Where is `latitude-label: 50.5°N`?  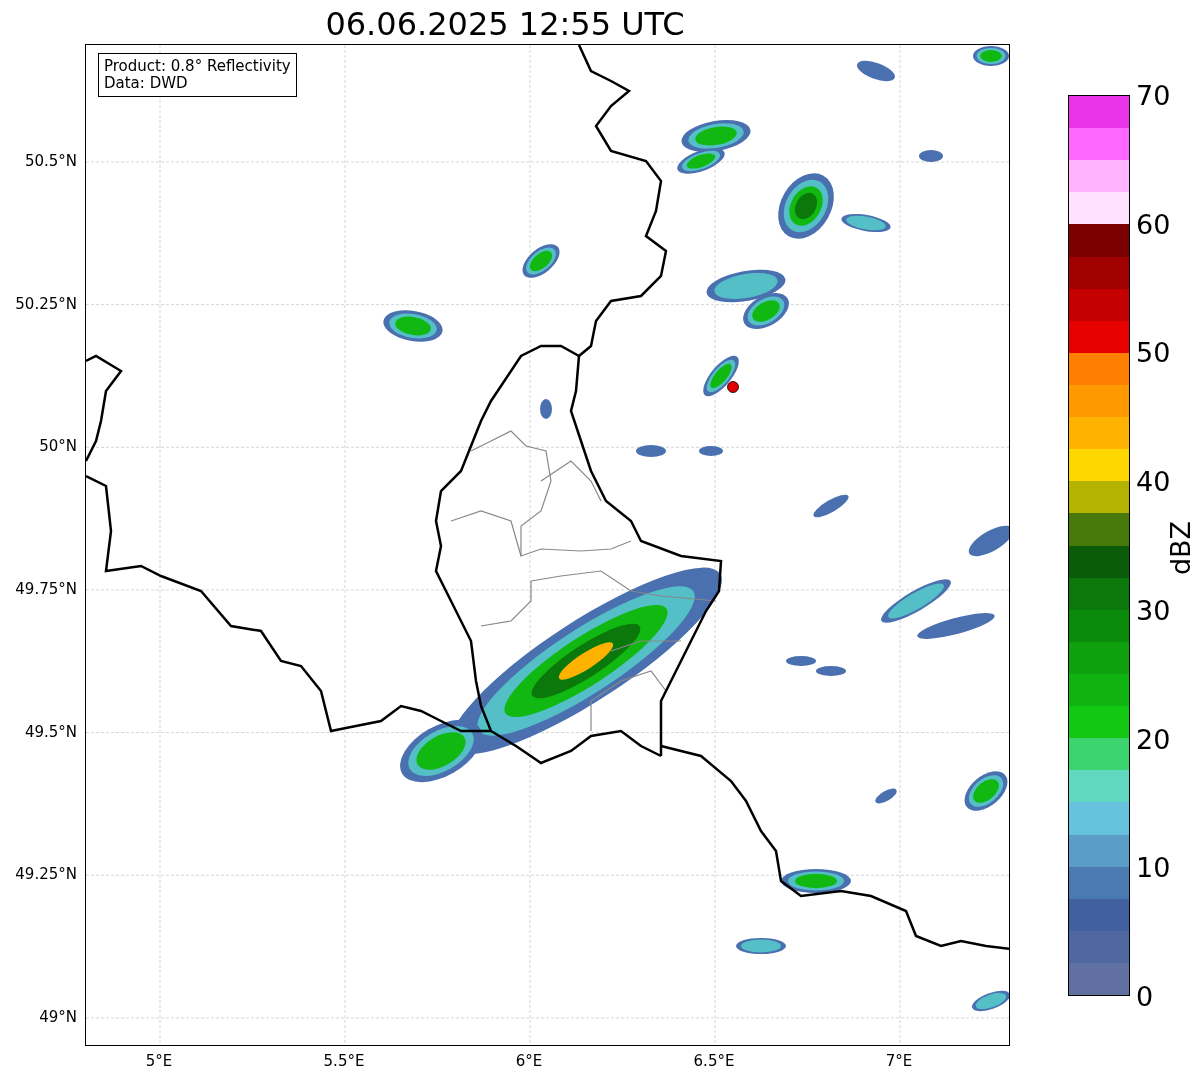
latitude-label: 50.5°N is located at coordinates (50, 160).